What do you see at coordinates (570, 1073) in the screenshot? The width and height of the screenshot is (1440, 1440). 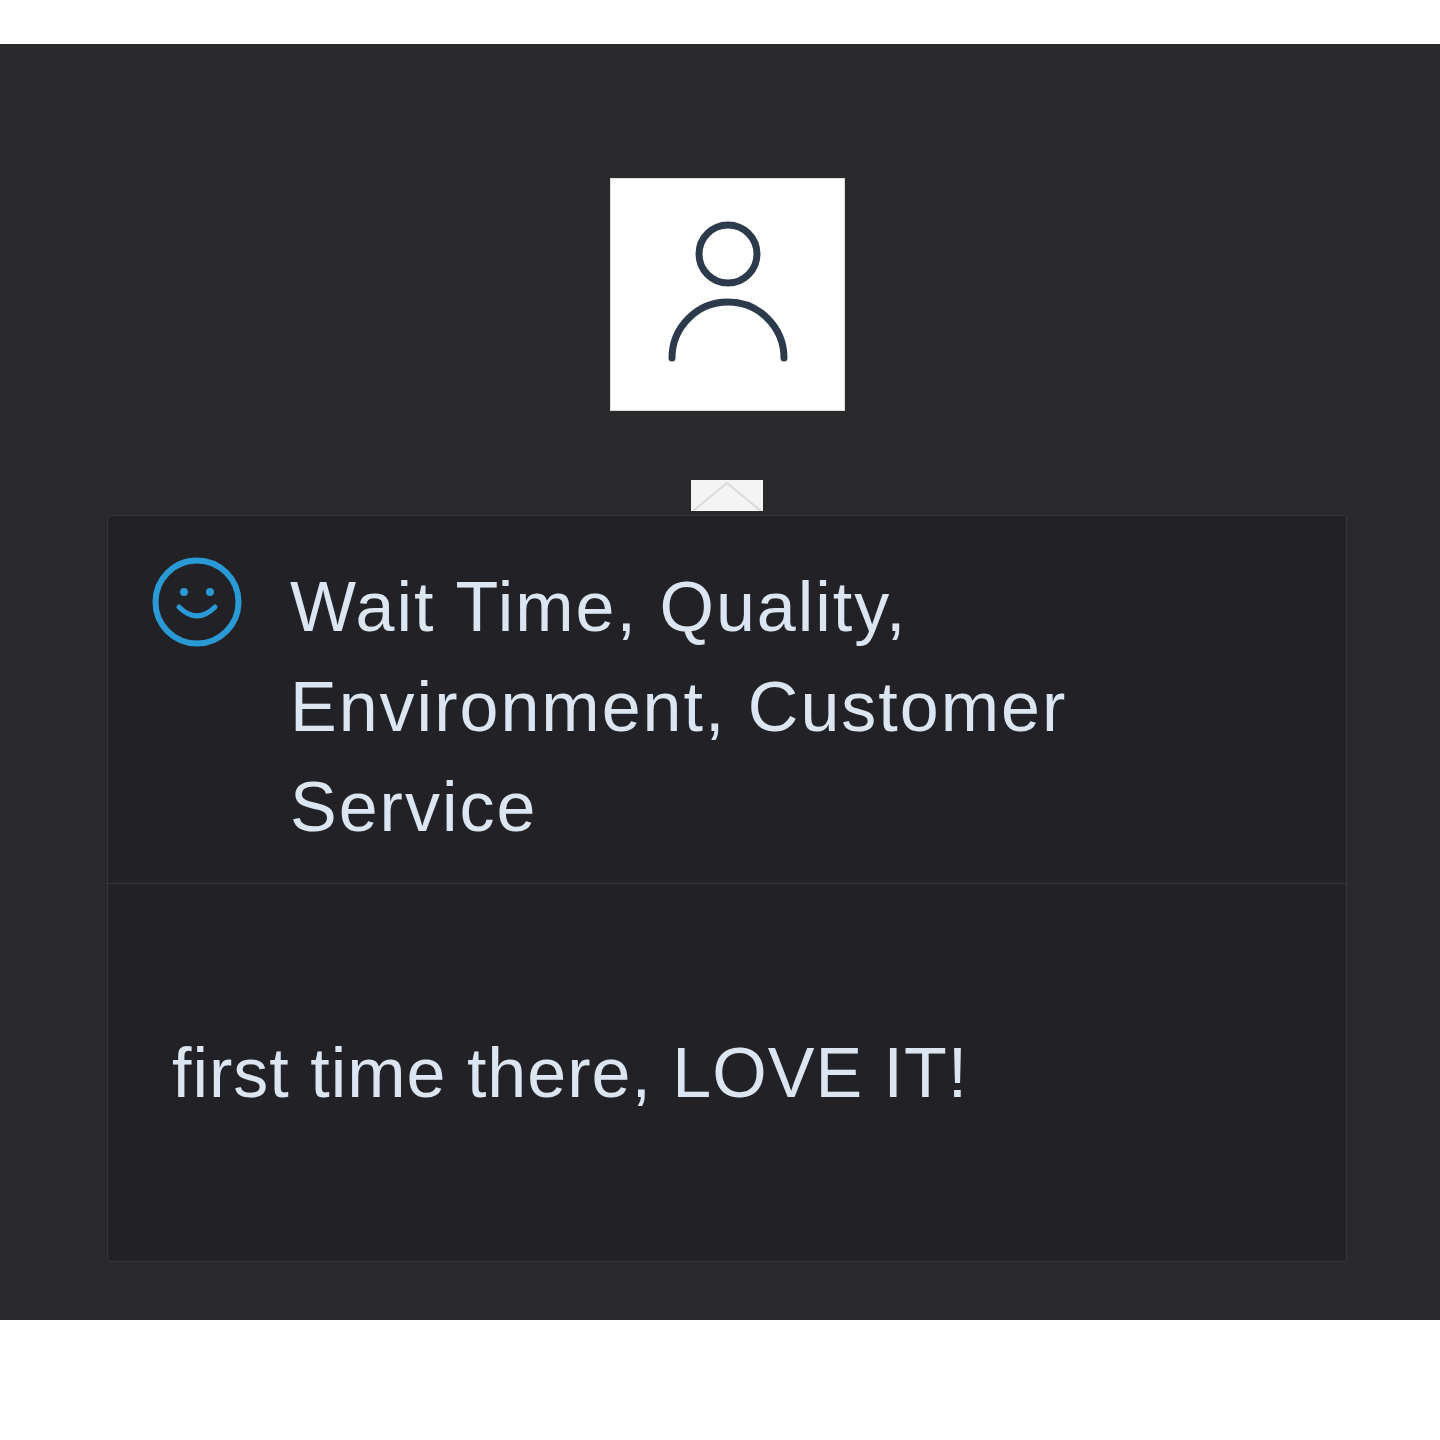 I see `review-comment: first time there, LOVE IT!` at bounding box center [570, 1073].